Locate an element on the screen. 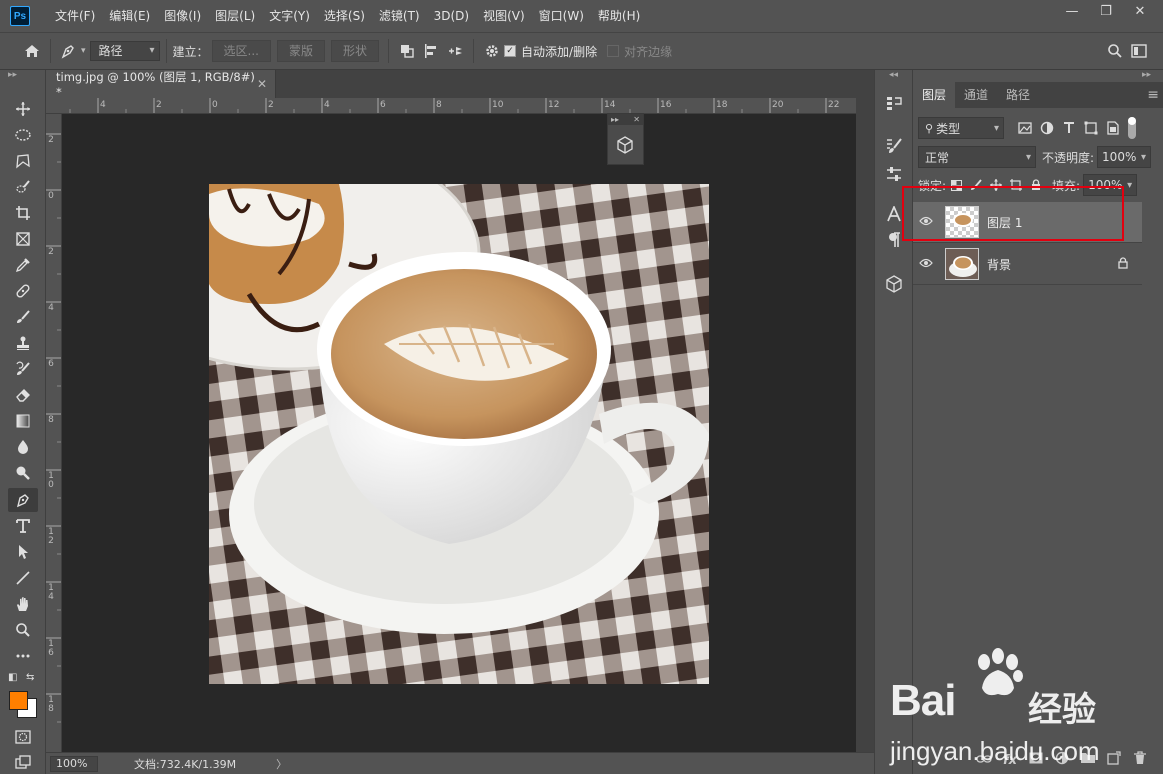  minimize-button: — is located at coordinates (1072, 11).